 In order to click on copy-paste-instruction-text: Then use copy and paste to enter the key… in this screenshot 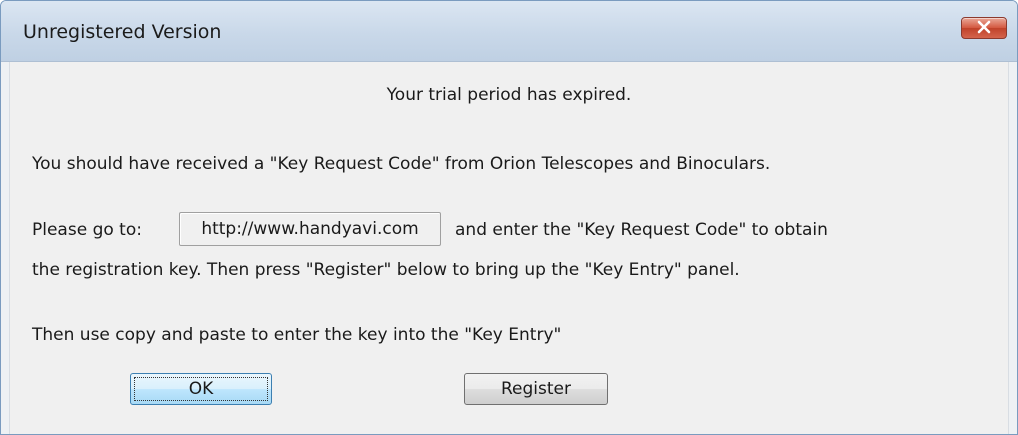, I will do `click(297, 335)`.